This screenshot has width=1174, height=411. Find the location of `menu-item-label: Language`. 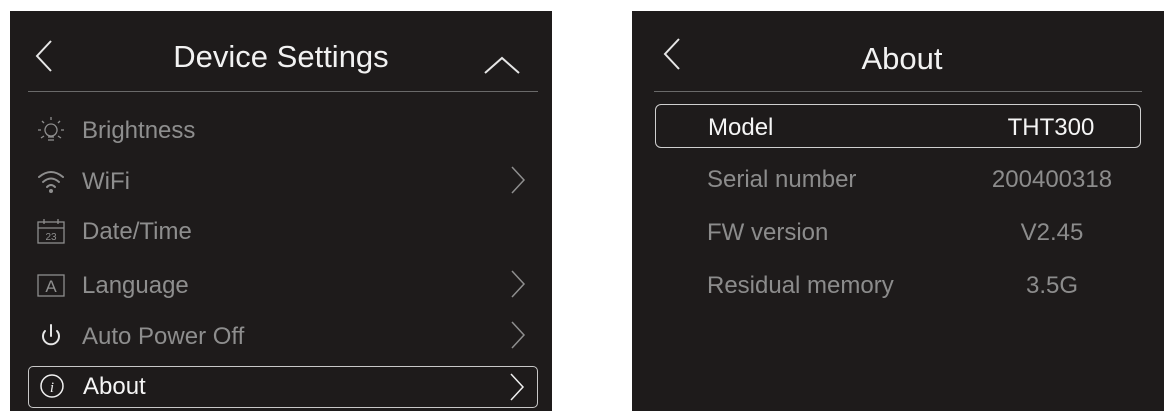

menu-item-label: Language is located at coordinates (135, 285).